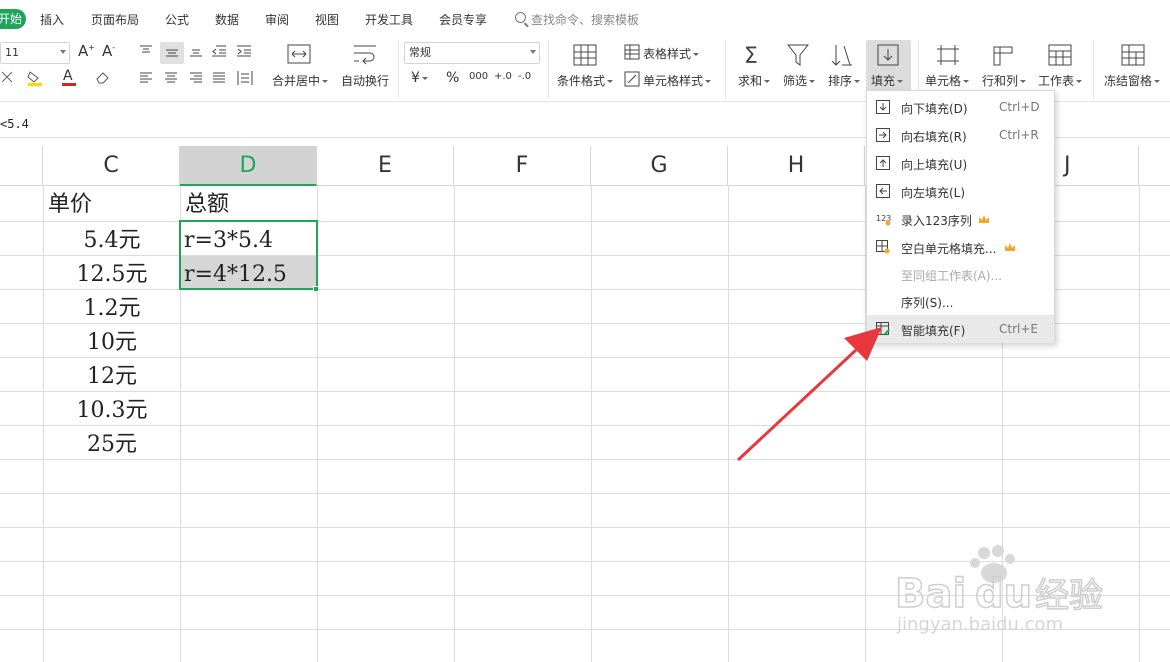 This screenshot has height=662, width=1170. I want to click on cell-d1: 总额, so click(207, 205).